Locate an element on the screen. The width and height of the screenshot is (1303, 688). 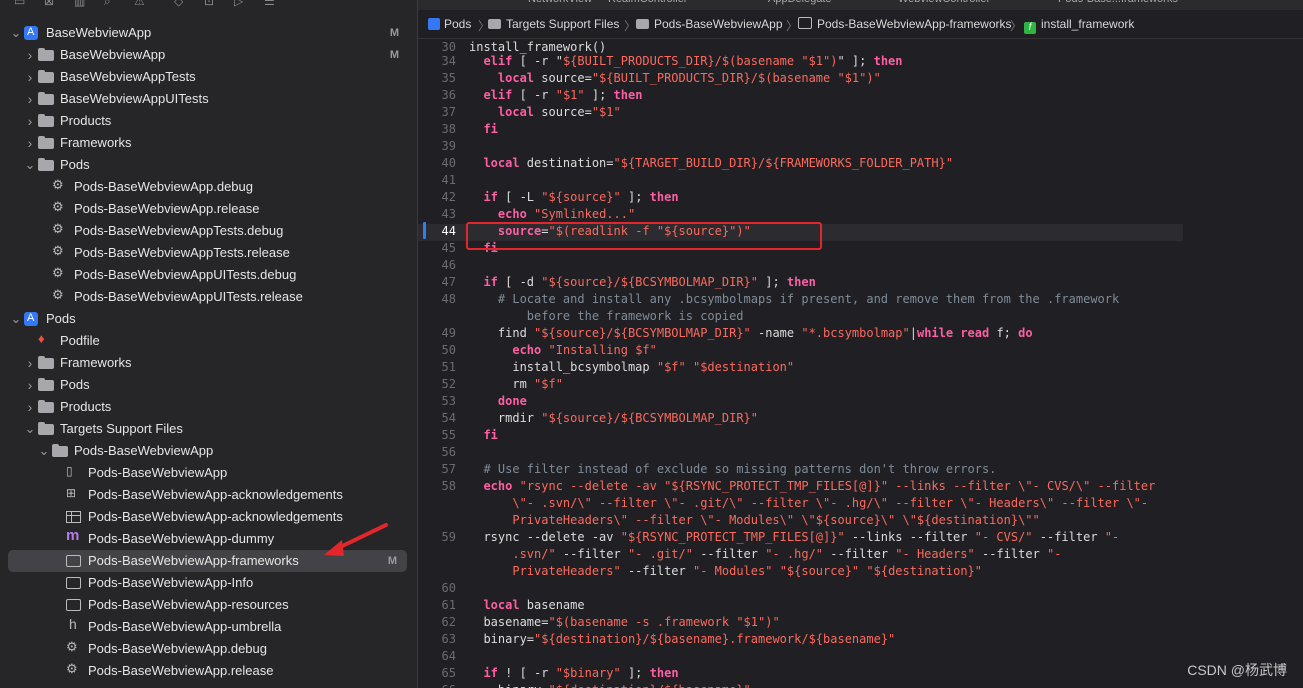
jump-bar-item: Pods-BaseWebviewApp is located at coordinates (709, 24).